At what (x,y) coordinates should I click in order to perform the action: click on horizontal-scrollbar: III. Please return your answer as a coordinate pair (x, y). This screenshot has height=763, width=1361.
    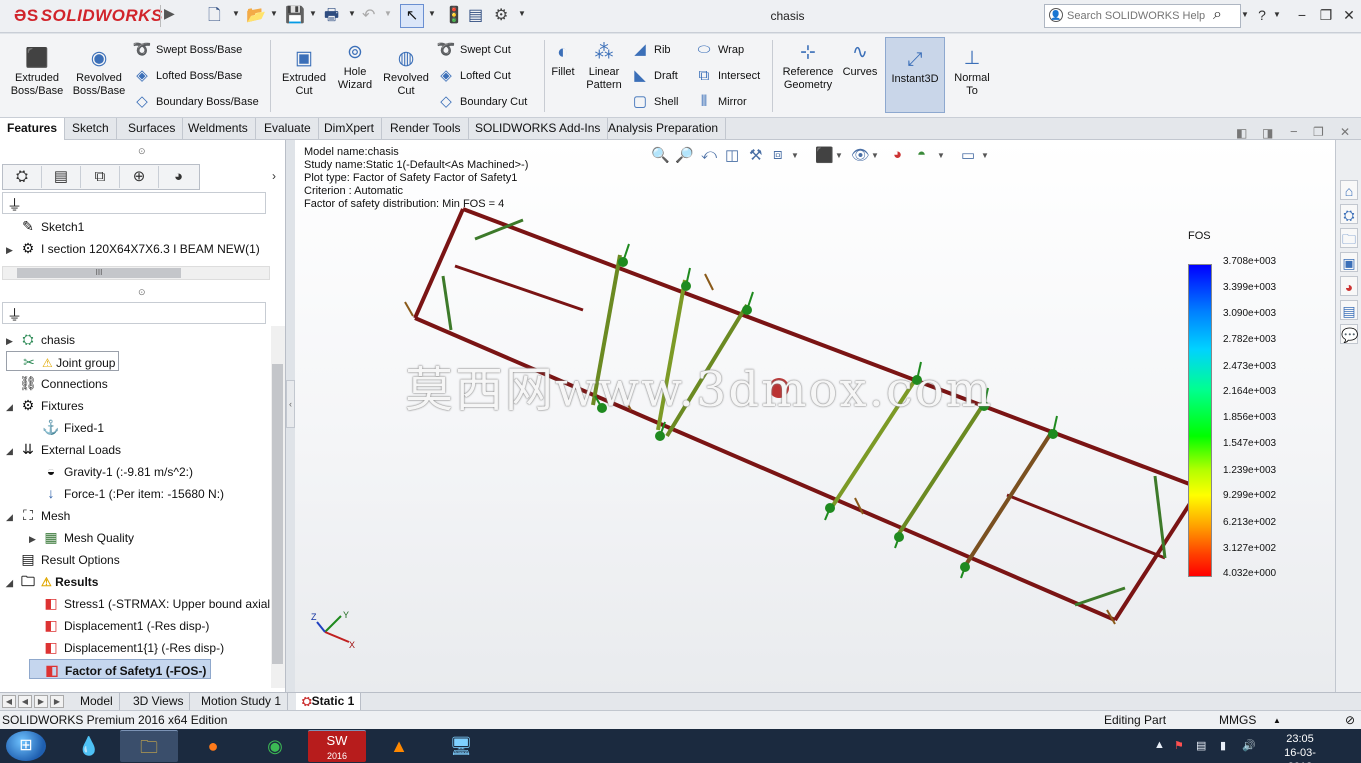
    Looking at the image, I should click on (136, 273).